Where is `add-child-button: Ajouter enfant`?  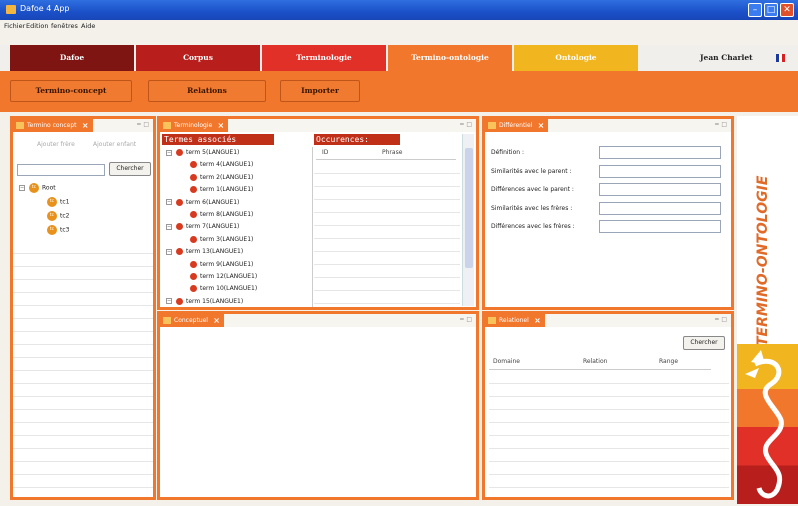
add-child-button: Ajouter enfant is located at coordinates (114, 144).